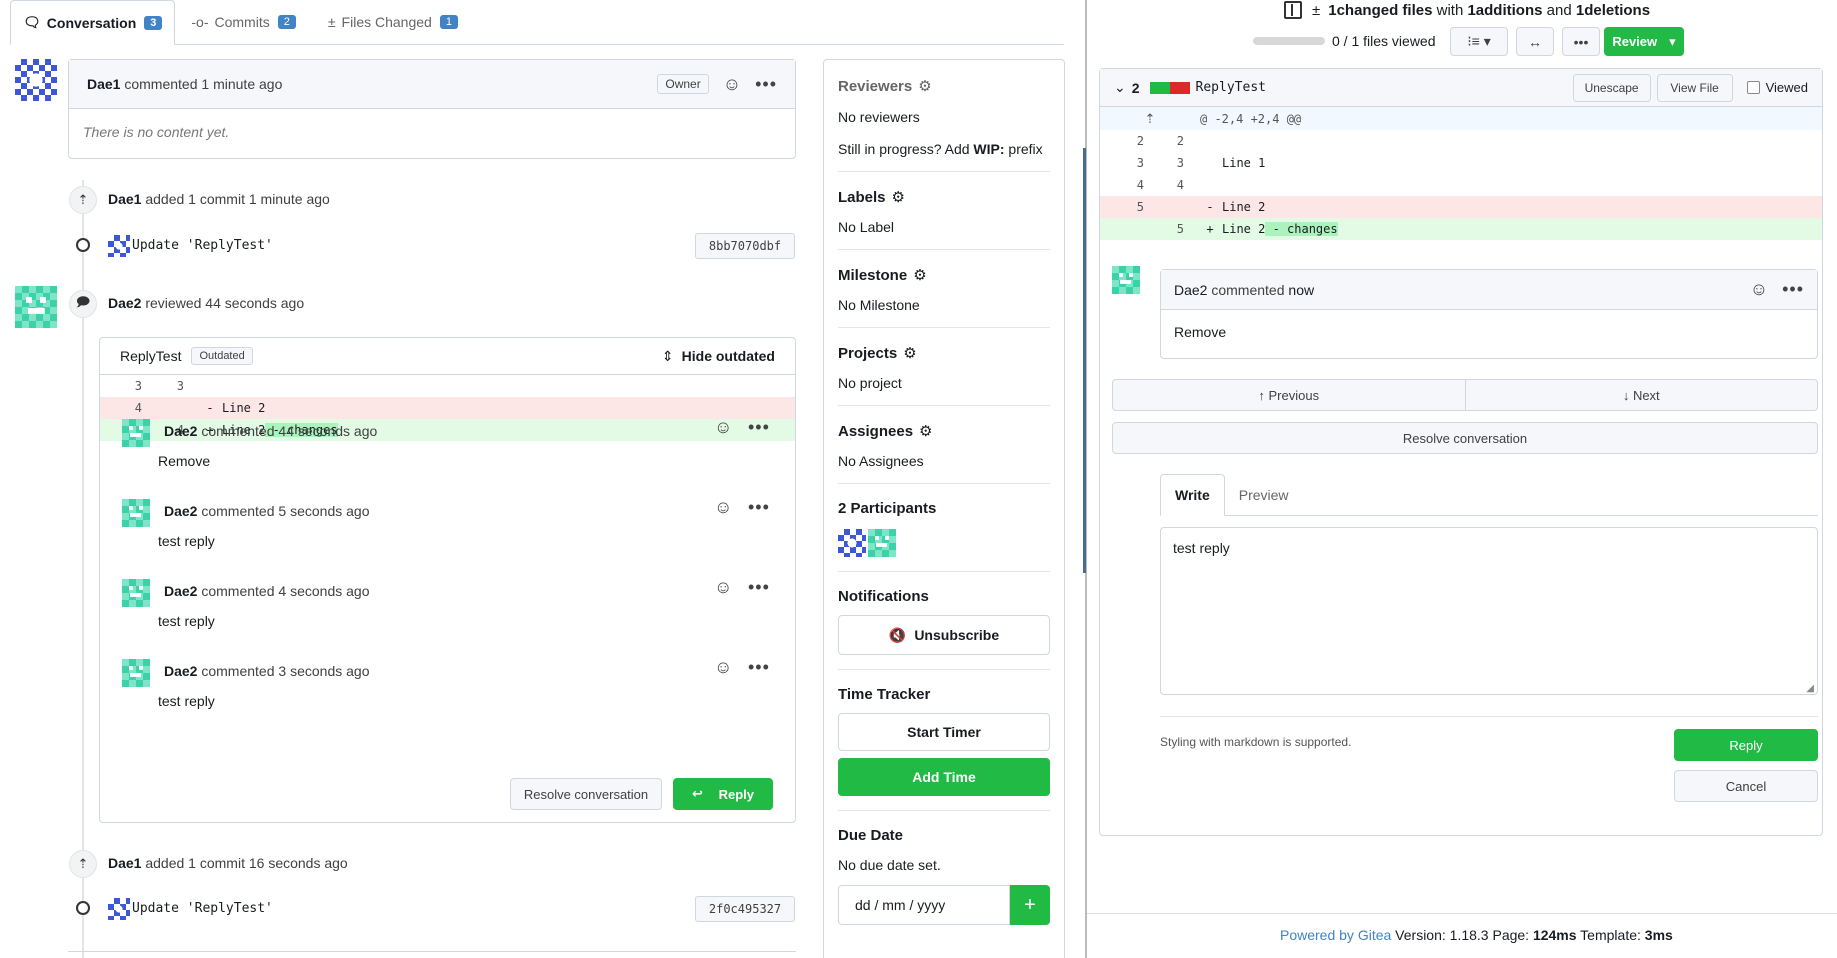 Image resolution: width=1837 pixels, height=958 pixels. Describe the element at coordinates (1746, 786) in the screenshot. I see `cancel-button: Cancel` at that location.